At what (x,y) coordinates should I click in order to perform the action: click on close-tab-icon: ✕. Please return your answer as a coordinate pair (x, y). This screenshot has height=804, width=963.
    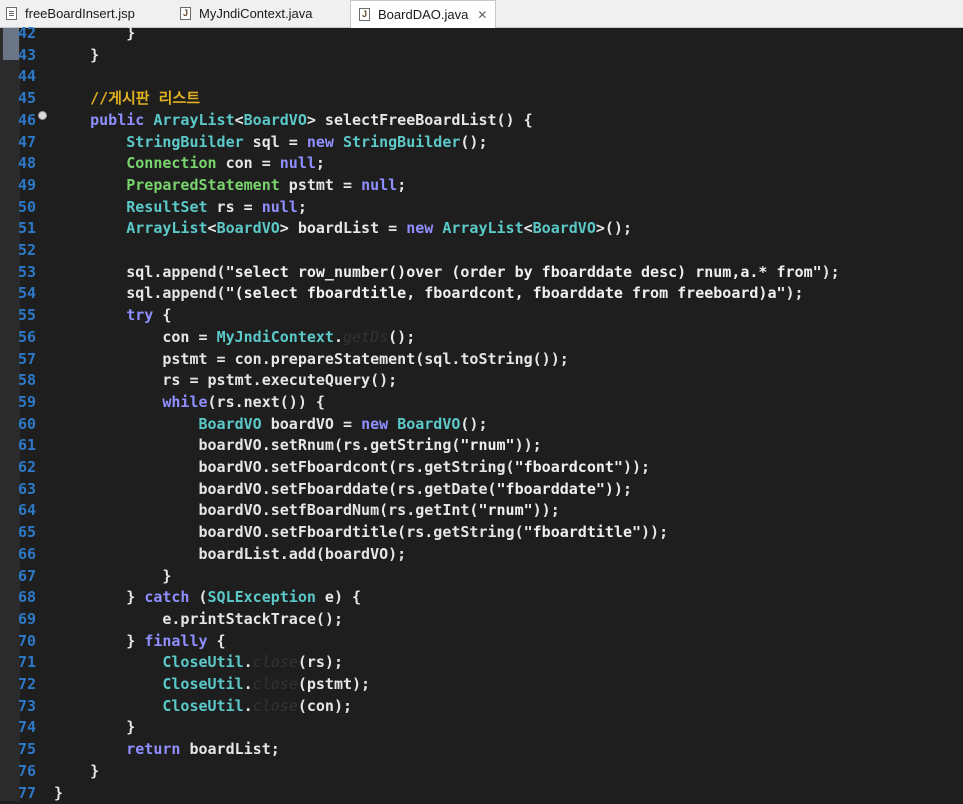
    Looking at the image, I should click on (482, 15).